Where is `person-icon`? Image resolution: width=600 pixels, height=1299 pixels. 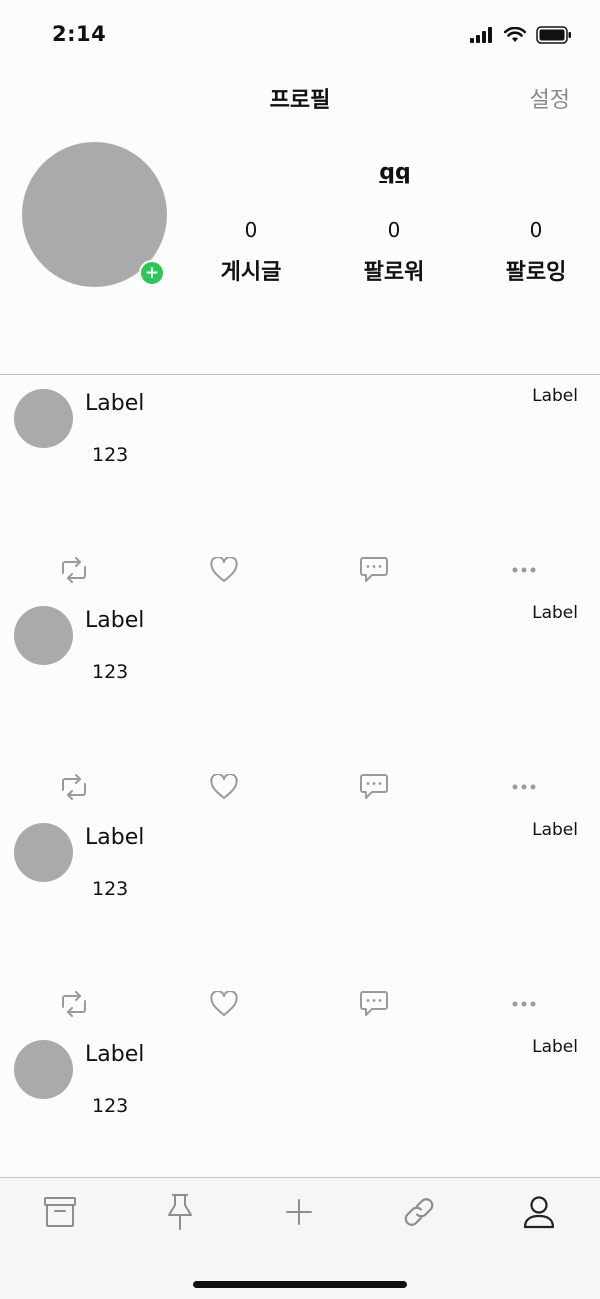
person-icon is located at coordinates (539, 1212).